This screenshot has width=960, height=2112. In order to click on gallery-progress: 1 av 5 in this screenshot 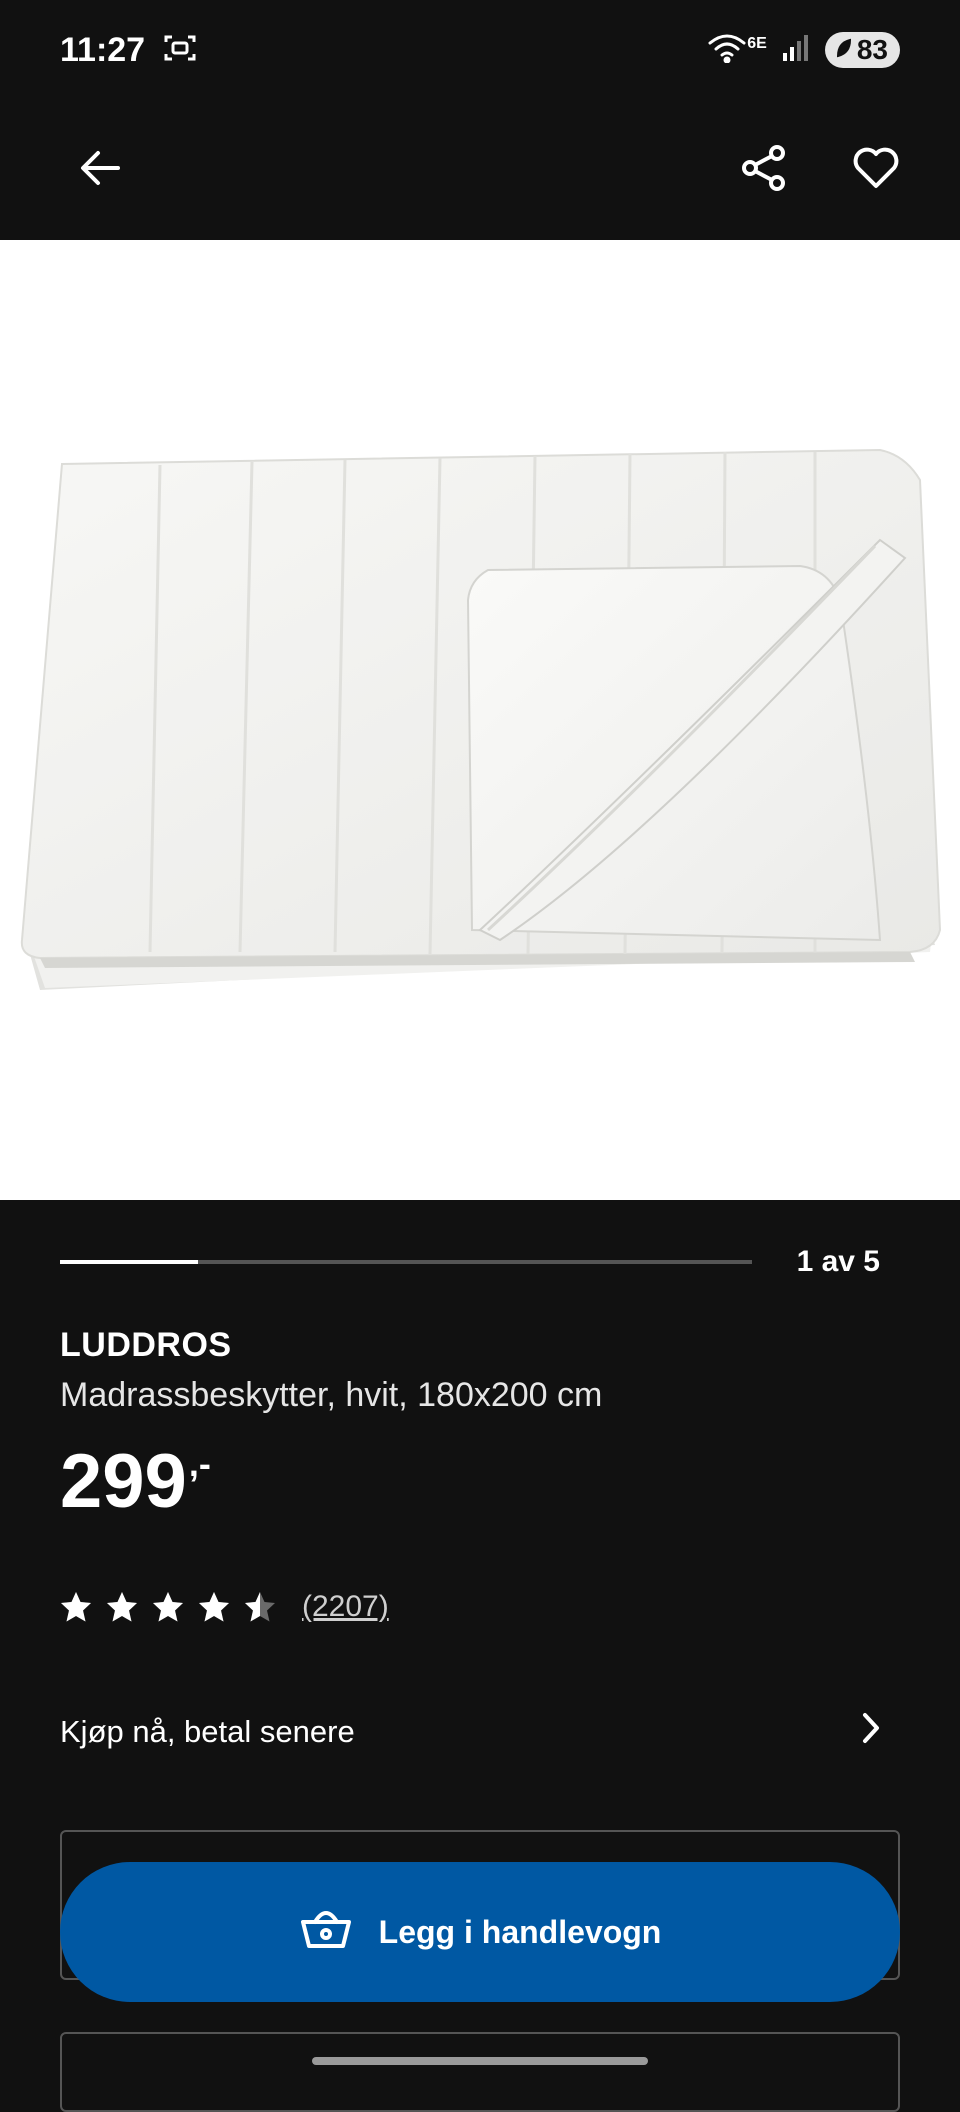, I will do `click(480, 1262)`.